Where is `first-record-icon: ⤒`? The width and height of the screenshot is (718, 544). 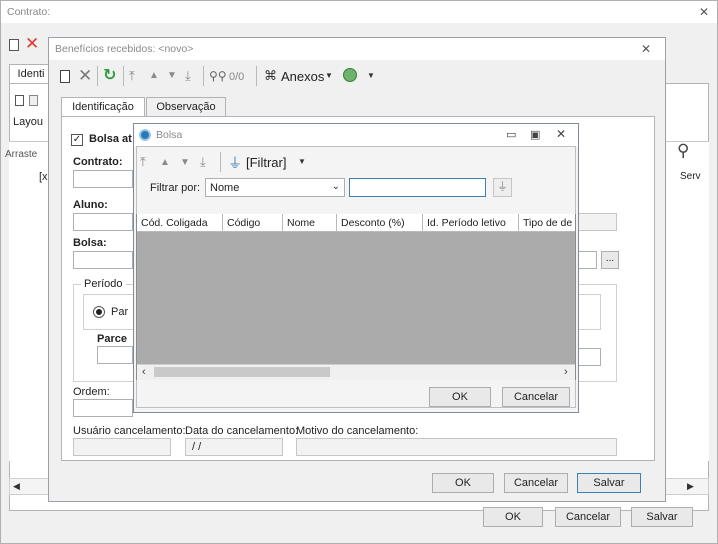 first-record-icon: ⤒ is located at coordinates (132, 76).